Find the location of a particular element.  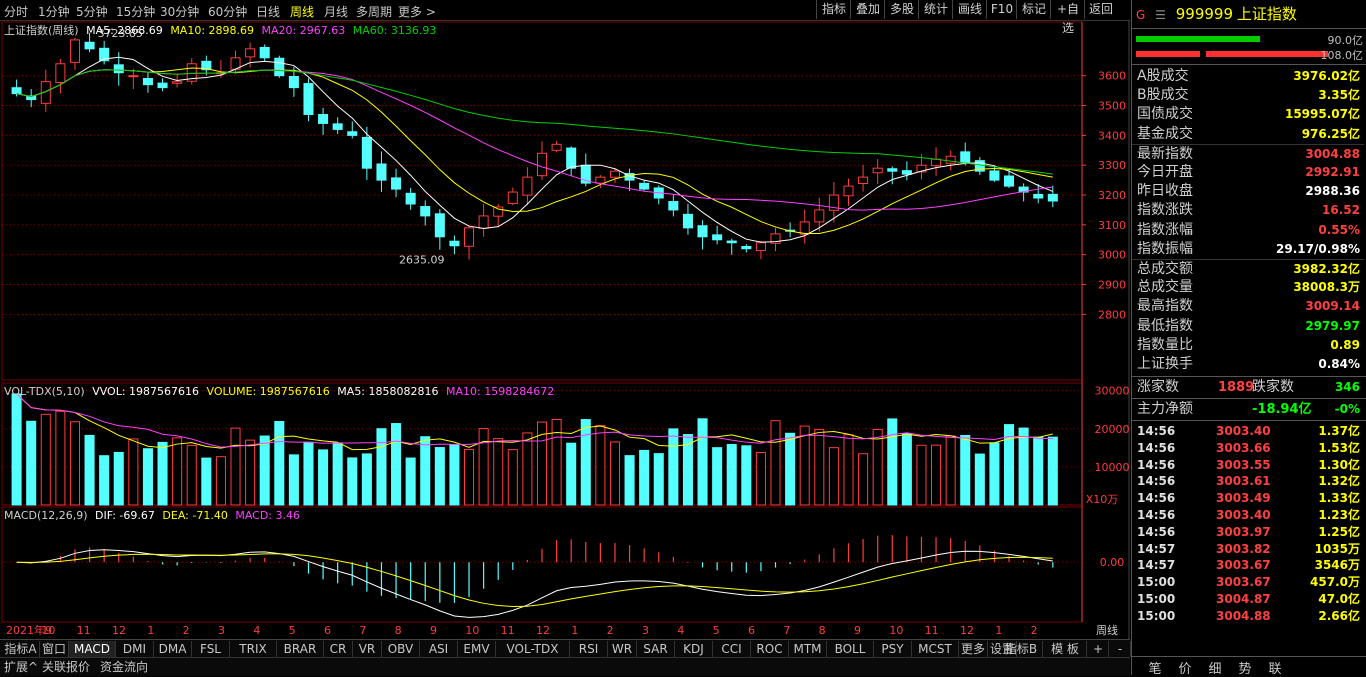

indicator-tab-14: RSI is located at coordinates (589, 649).